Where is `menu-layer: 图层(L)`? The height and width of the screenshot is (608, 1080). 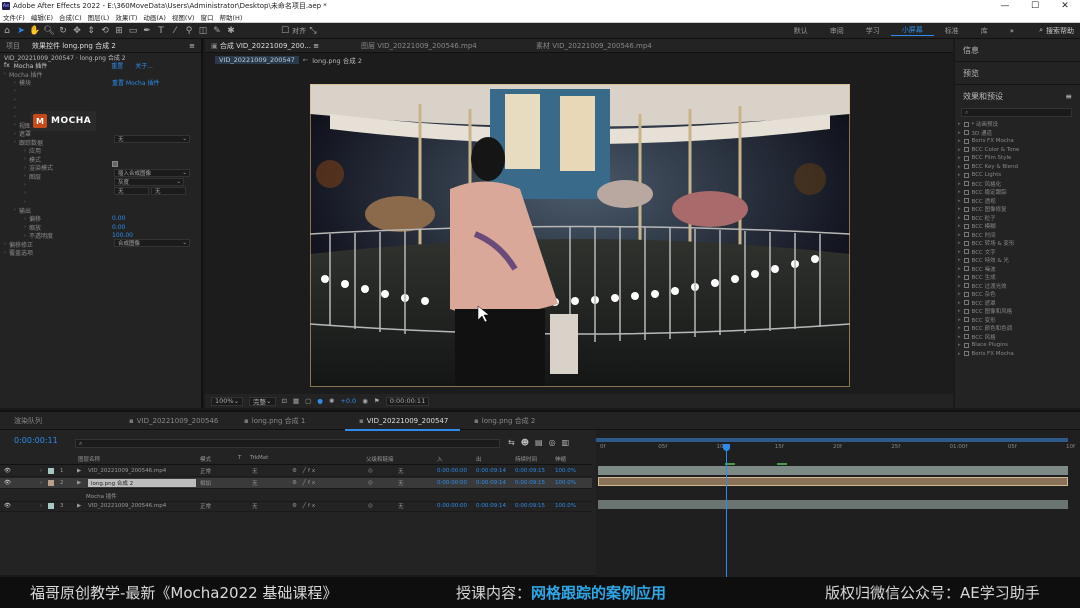
menu-layer: 图层(L) is located at coordinates (99, 17).